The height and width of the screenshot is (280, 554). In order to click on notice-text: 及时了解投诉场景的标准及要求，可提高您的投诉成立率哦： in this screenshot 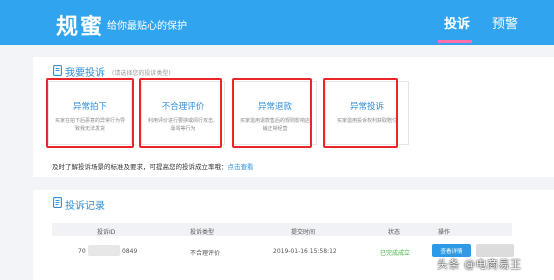, I will do `click(140, 167)`.